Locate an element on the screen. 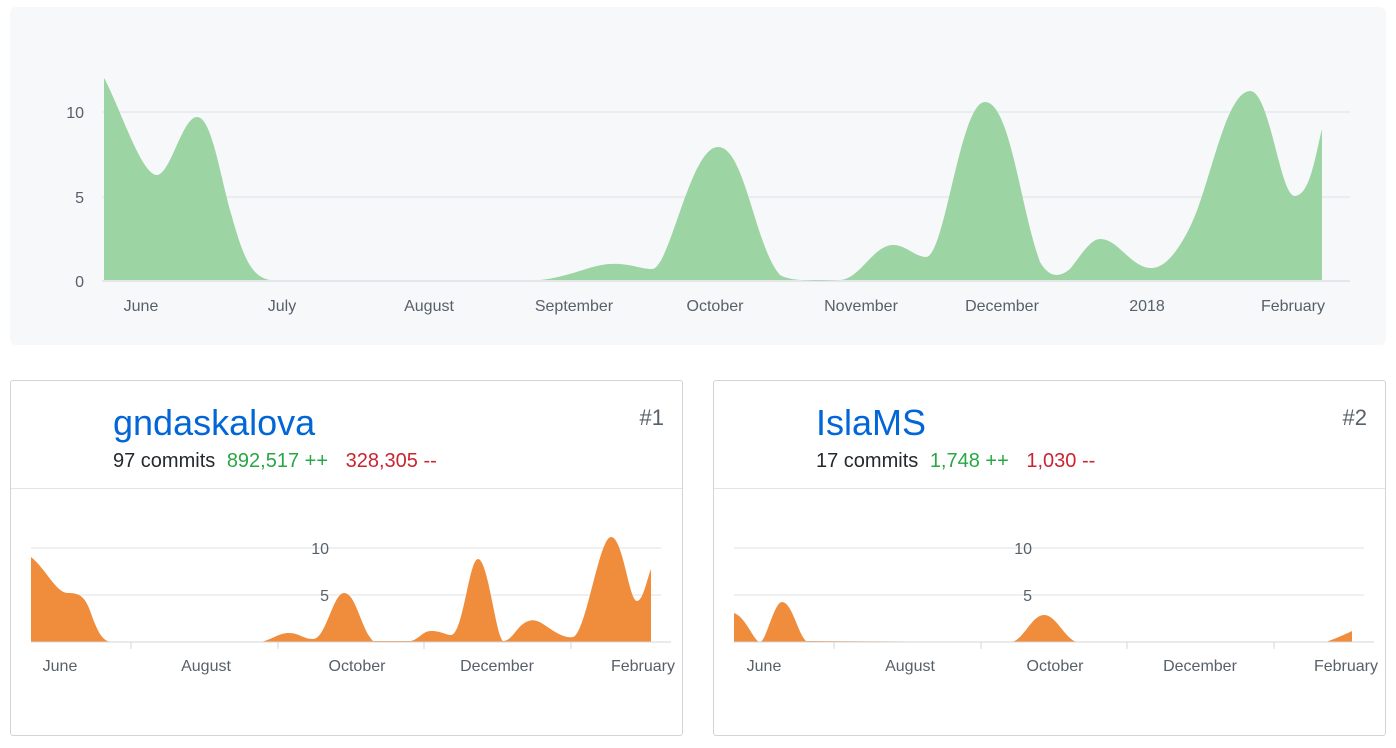 This screenshot has height=748, width=1396. additions-count: 892,517 ++ is located at coordinates (277, 461).